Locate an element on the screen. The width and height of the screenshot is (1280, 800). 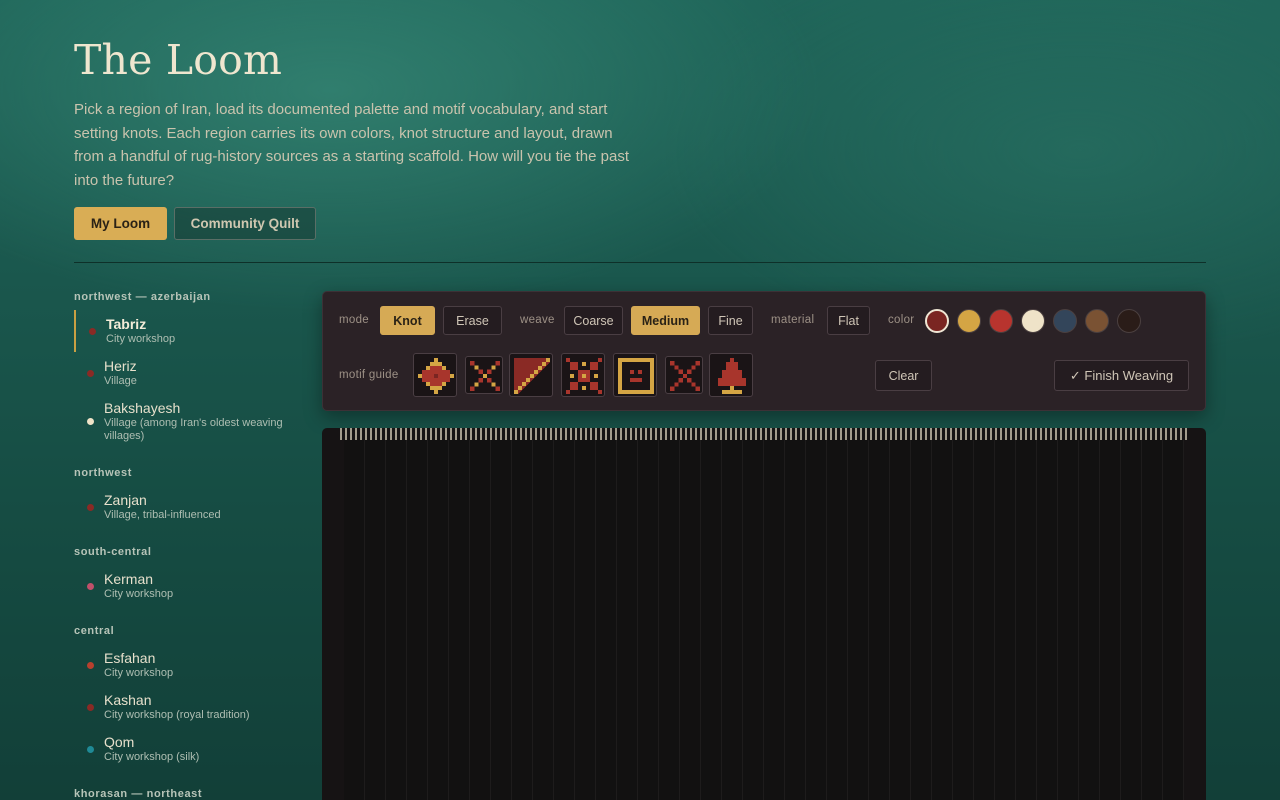
header-divider is located at coordinates (640, 262).